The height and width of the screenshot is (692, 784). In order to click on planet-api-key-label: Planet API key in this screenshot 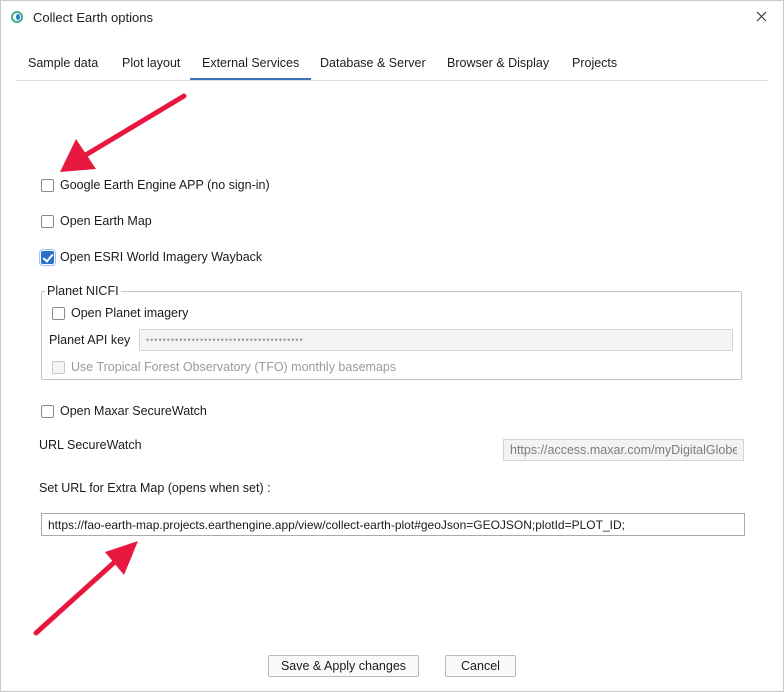, I will do `click(90, 340)`.